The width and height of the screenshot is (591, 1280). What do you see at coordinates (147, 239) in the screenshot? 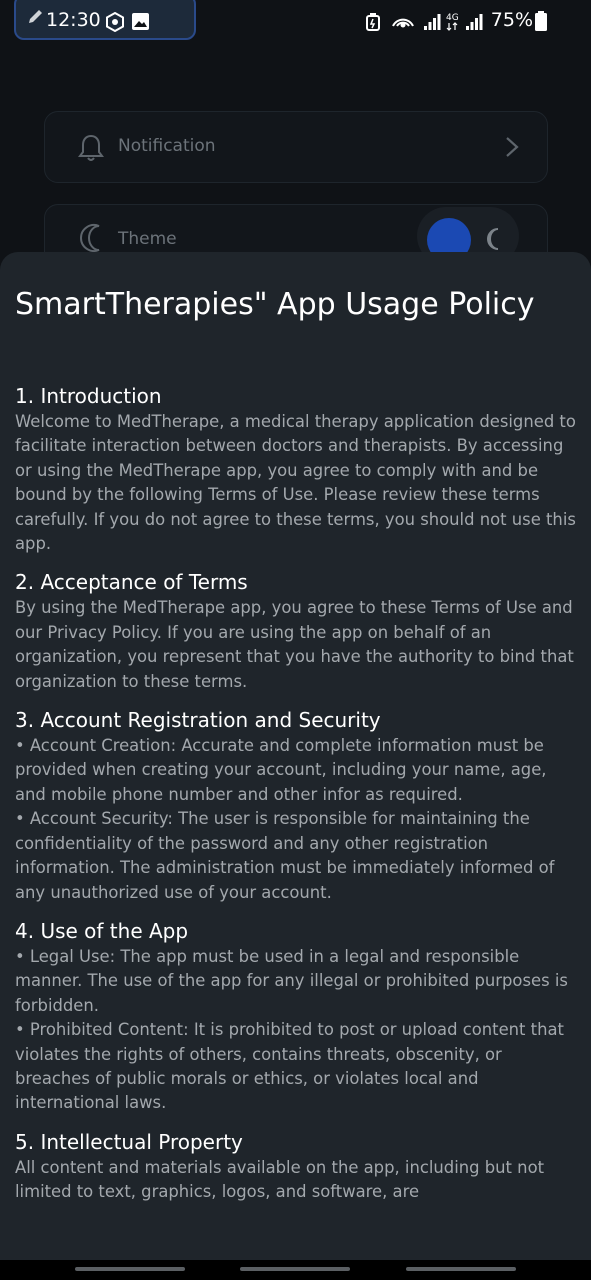
I see `theme-label: Theme` at bounding box center [147, 239].